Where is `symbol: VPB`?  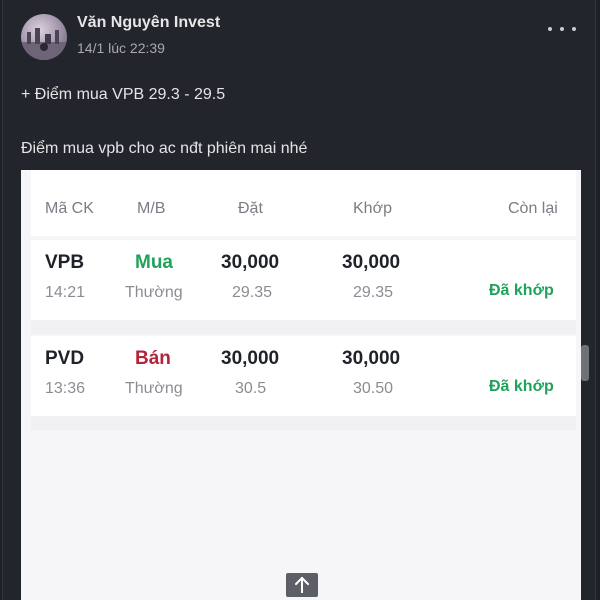
symbol: VPB is located at coordinates (65, 262).